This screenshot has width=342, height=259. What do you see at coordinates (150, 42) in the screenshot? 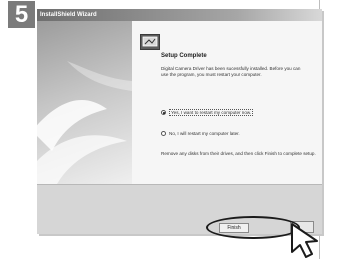
I see `monitor-installer-icon` at bounding box center [150, 42].